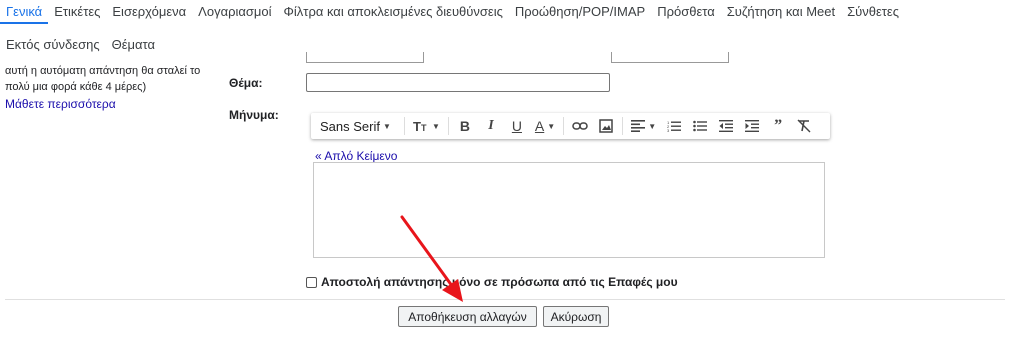  Describe the element at coordinates (873, 12) in the screenshot. I see `tab-advanced: Σύνθετες` at that location.